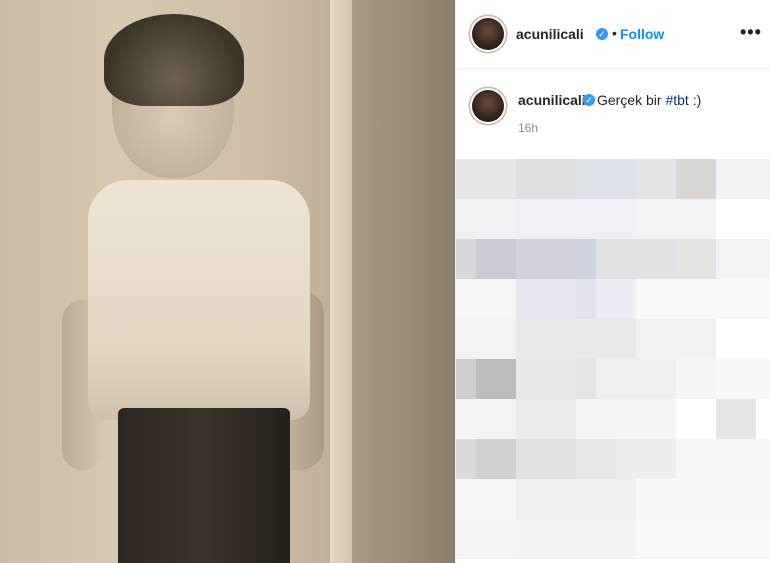 This screenshot has width=770, height=563. What do you see at coordinates (676, 100) in the screenshot?
I see `caption-hashtag-link: #tbt` at bounding box center [676, 100].